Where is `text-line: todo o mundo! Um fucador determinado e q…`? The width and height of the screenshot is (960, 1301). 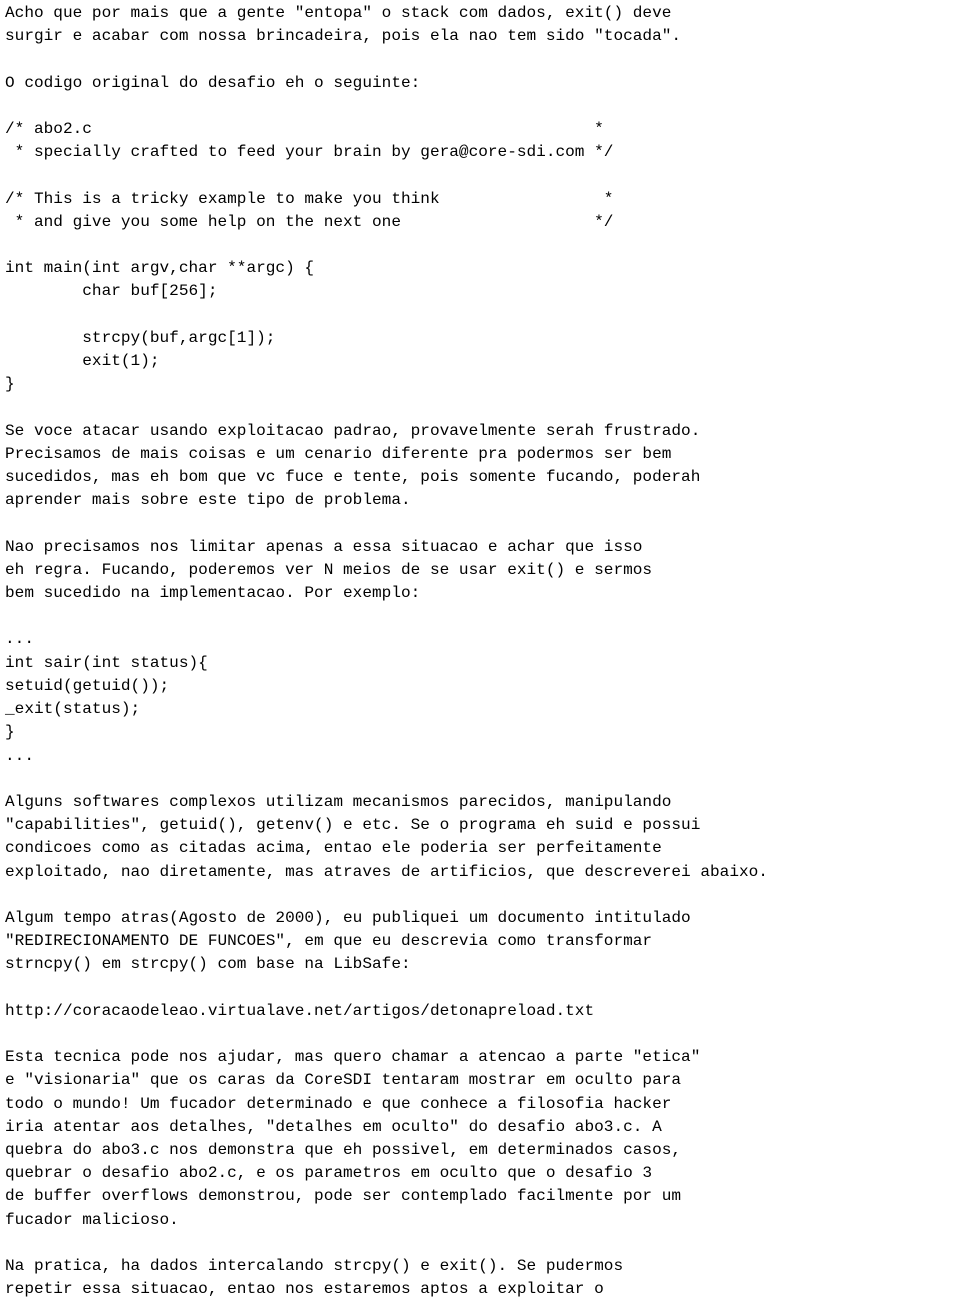
text-line: todo o mundo! Um fucador determinado e q… is located at coordinates (338, 1103).